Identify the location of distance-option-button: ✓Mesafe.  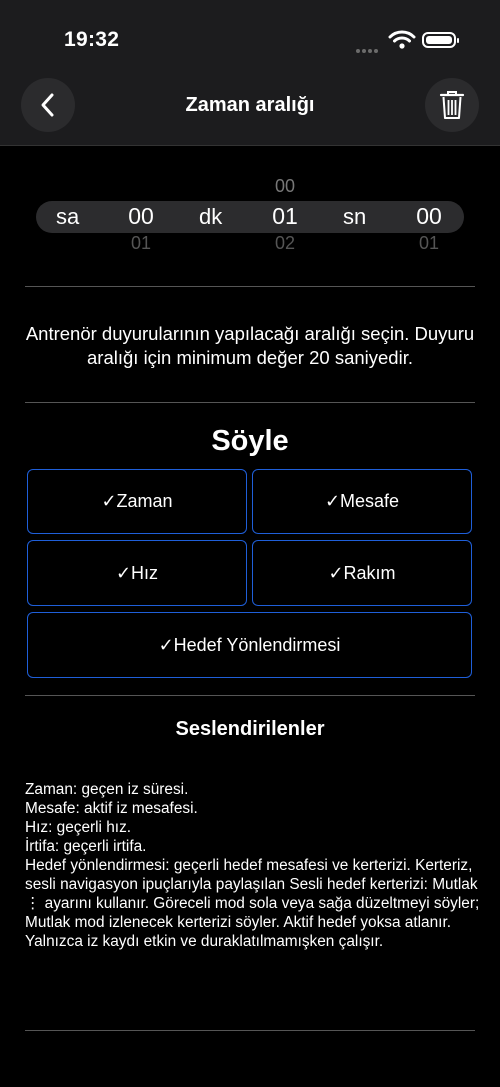
(362, 501).